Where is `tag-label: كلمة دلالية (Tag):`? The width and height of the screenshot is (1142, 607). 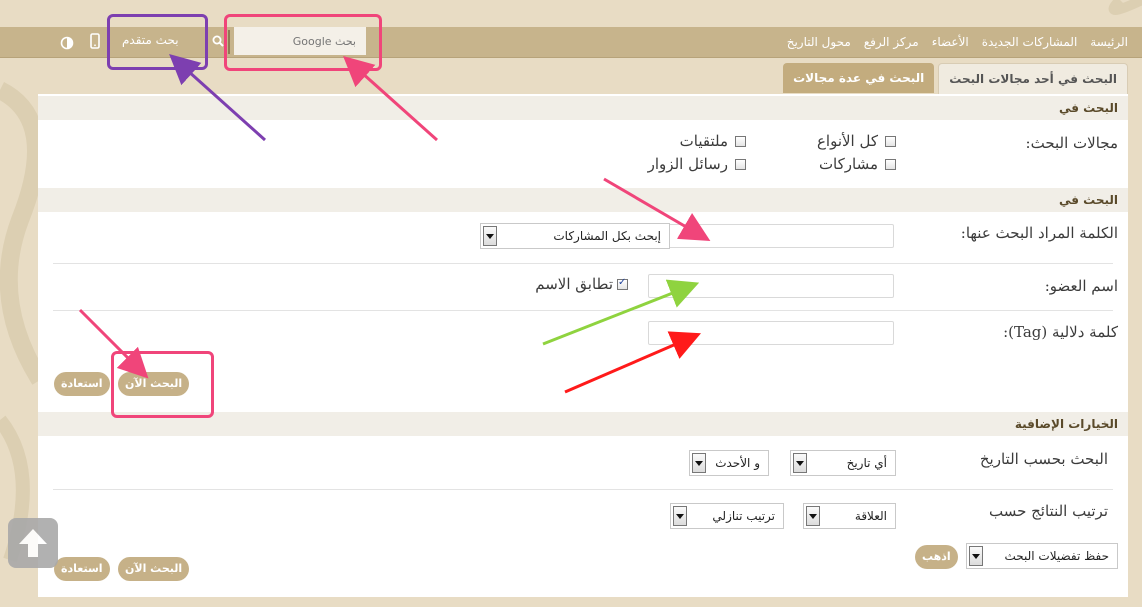
tag-label: كلمة دلالية (Tag): is located at coordinates (1060, 332).